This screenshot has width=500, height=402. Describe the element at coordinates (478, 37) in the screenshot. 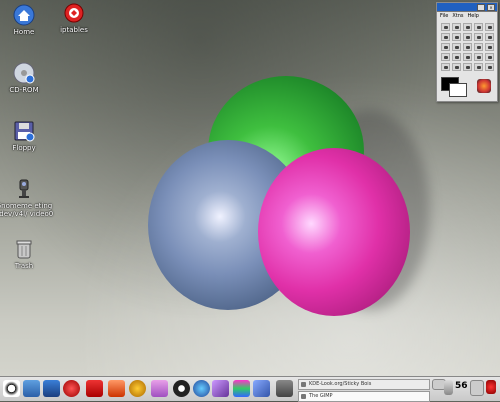

I see `crop-tool-icon` at that location.